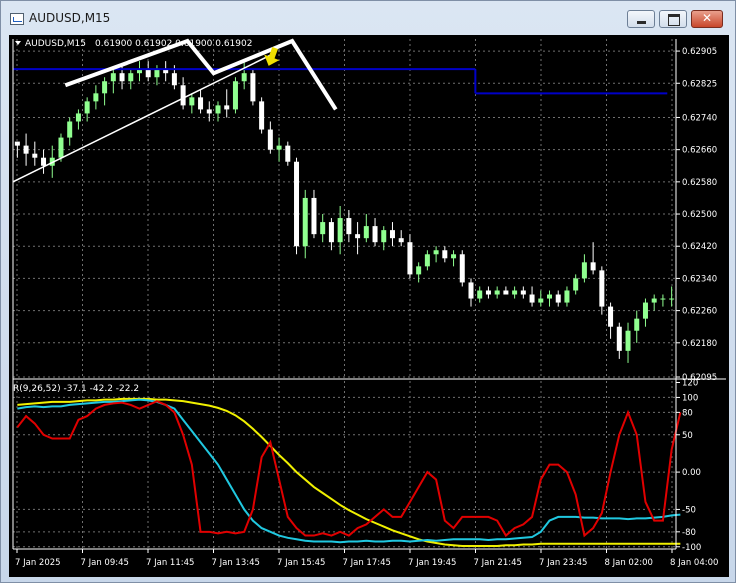 The height and width of the screenshot is (583, 736). Describe the element at coordinates (170, 563) in the screenshot. I see `time-tick-label: 7 Jan 11:45` at that location.